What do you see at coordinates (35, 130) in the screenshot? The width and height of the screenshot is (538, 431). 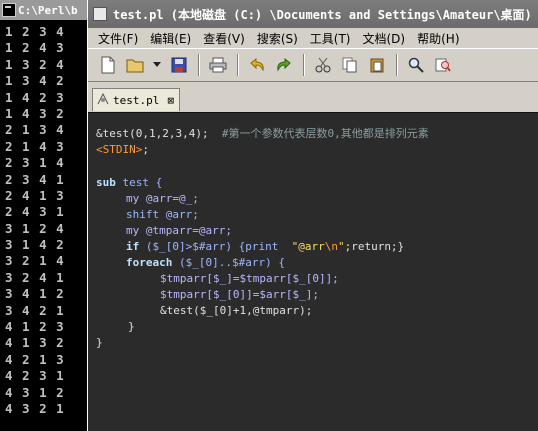 I see `console-line: 2 1 3 4` at bounding box center [35, 130].